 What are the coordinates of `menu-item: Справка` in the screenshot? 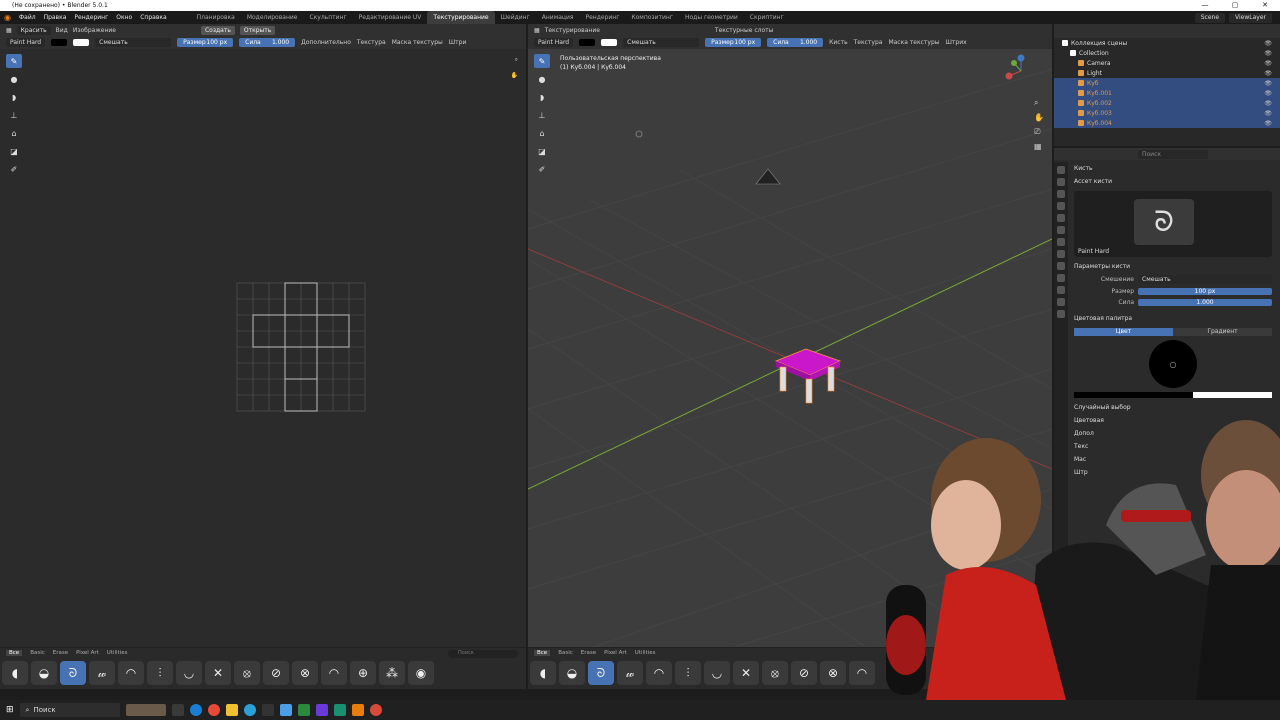 It's located at (153, 17).